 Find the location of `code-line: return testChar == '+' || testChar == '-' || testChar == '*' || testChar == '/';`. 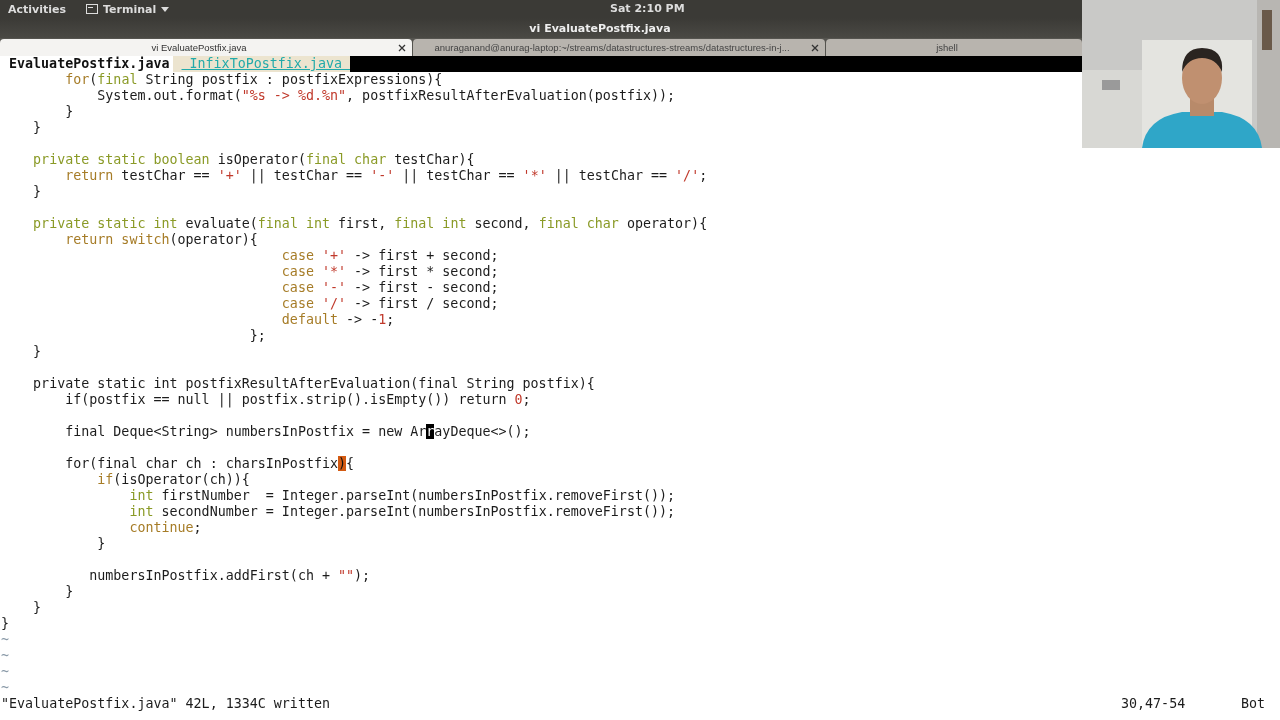

code-line: return testChar == '+' || testChar == '-' || testChar == '*' || testChar == '/'; is located at coordinates (386, 176).